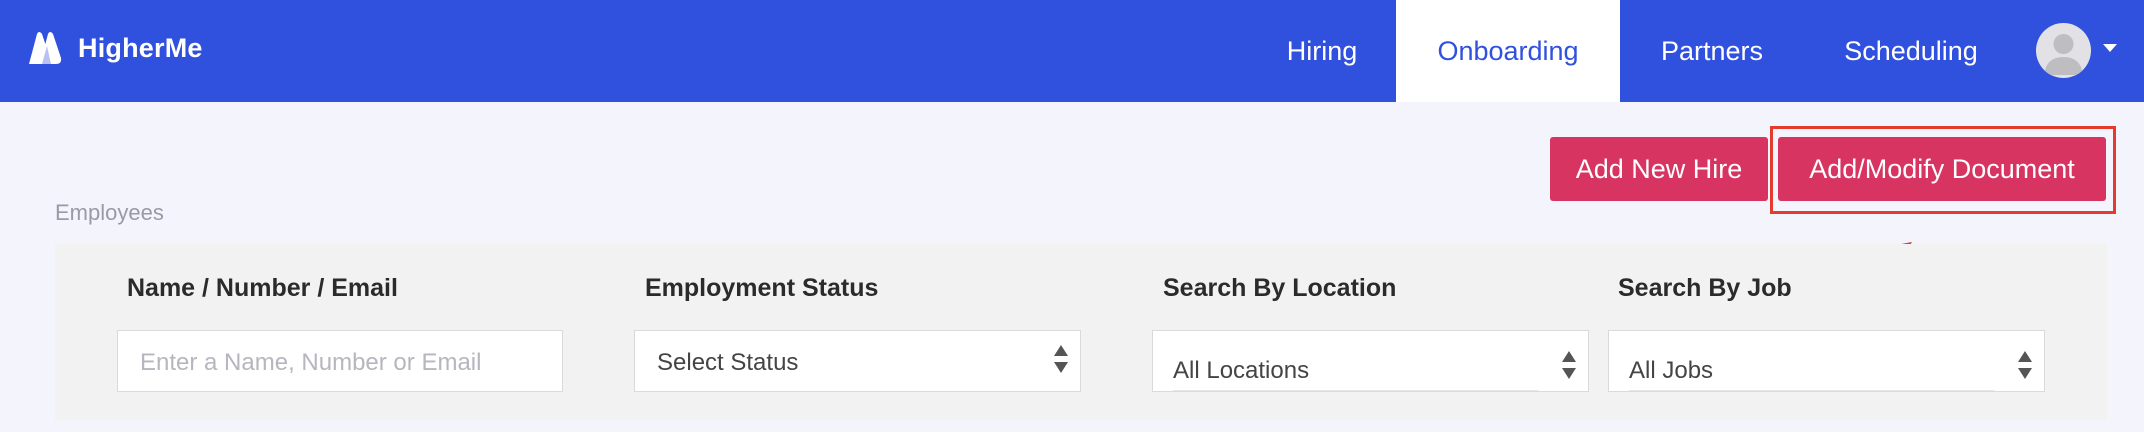  I want to click on nav-tab-hiring: Hiring, so click(1322, 51).